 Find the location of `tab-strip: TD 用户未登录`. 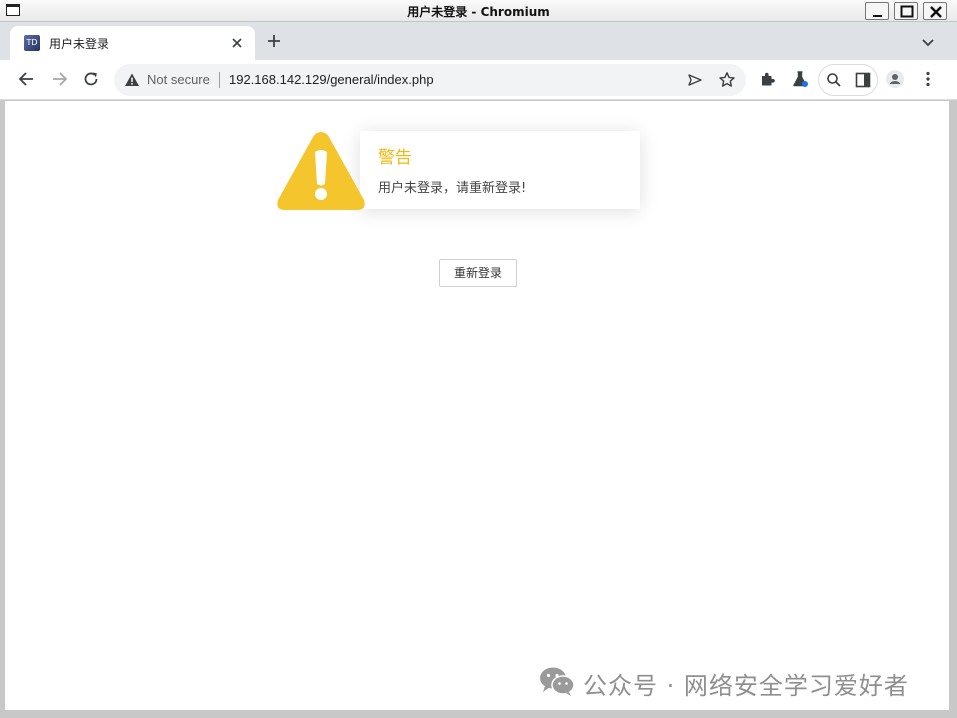

tab-strip: TD 用户未登录 is located at coordinates (478, 41).